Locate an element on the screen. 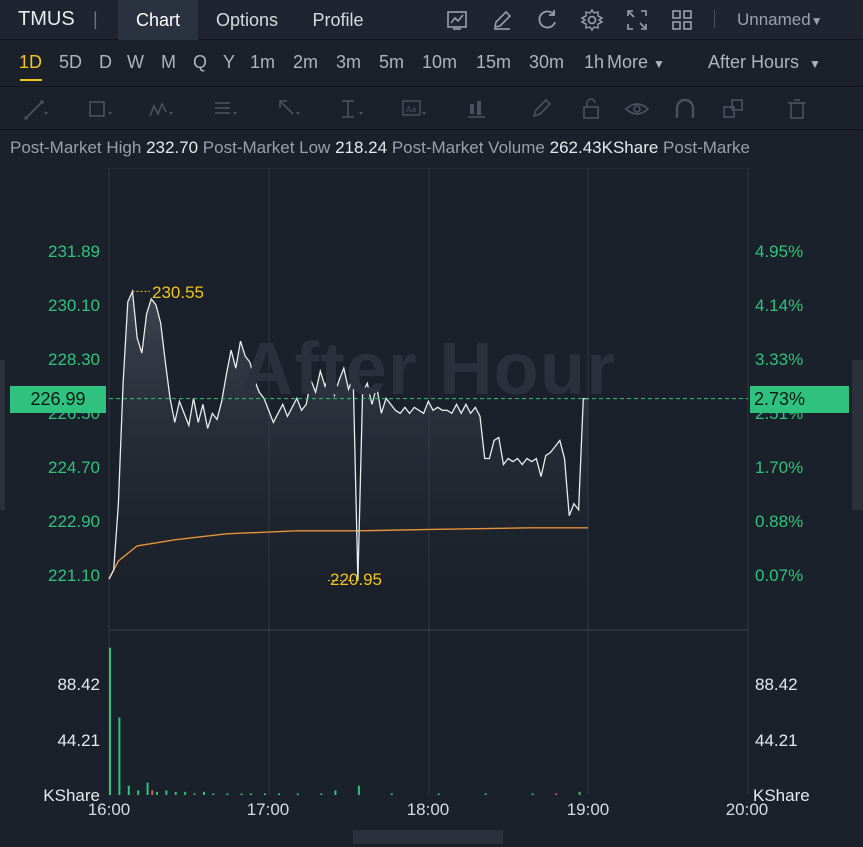 The width and height of the screenshot is (863, 847). period-q: Q is located at coordinates (200, 62).